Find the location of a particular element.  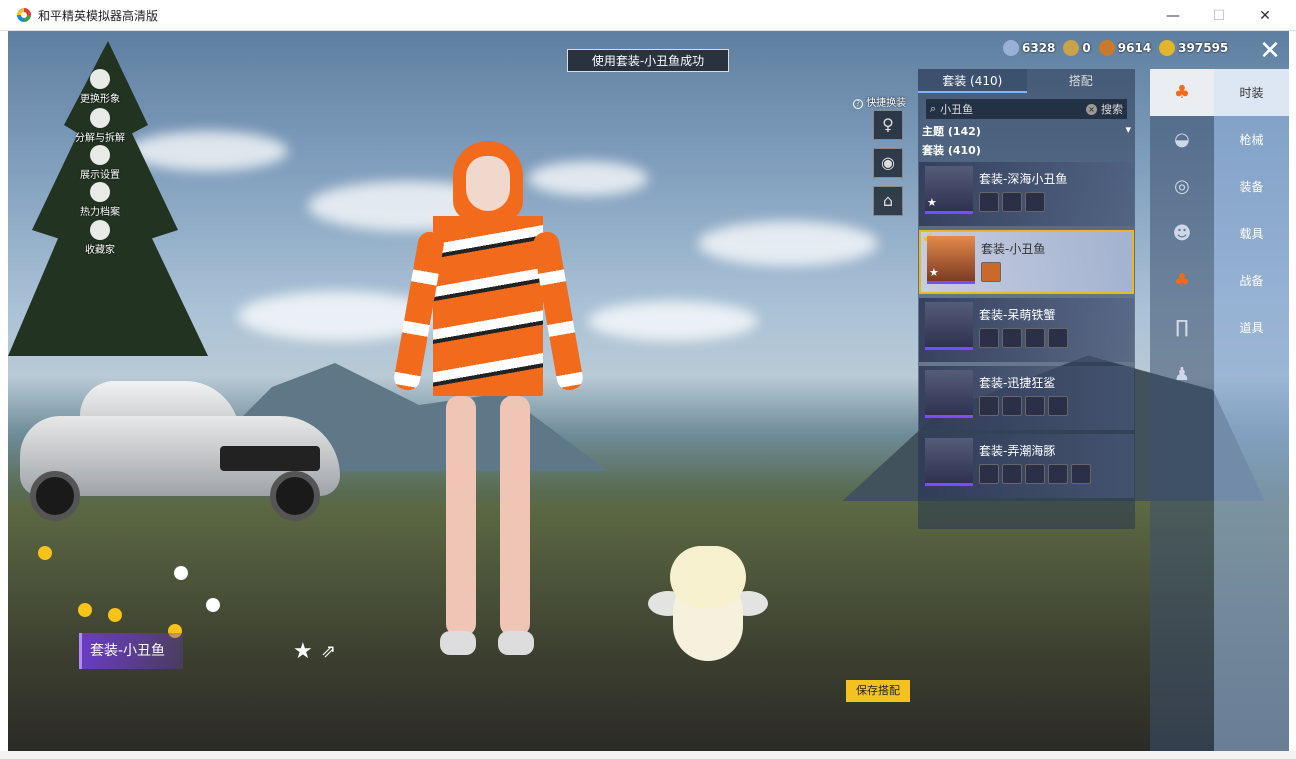

toast-message: 使用套装-小丑鱼成功 is located at coordinates (648, 60).